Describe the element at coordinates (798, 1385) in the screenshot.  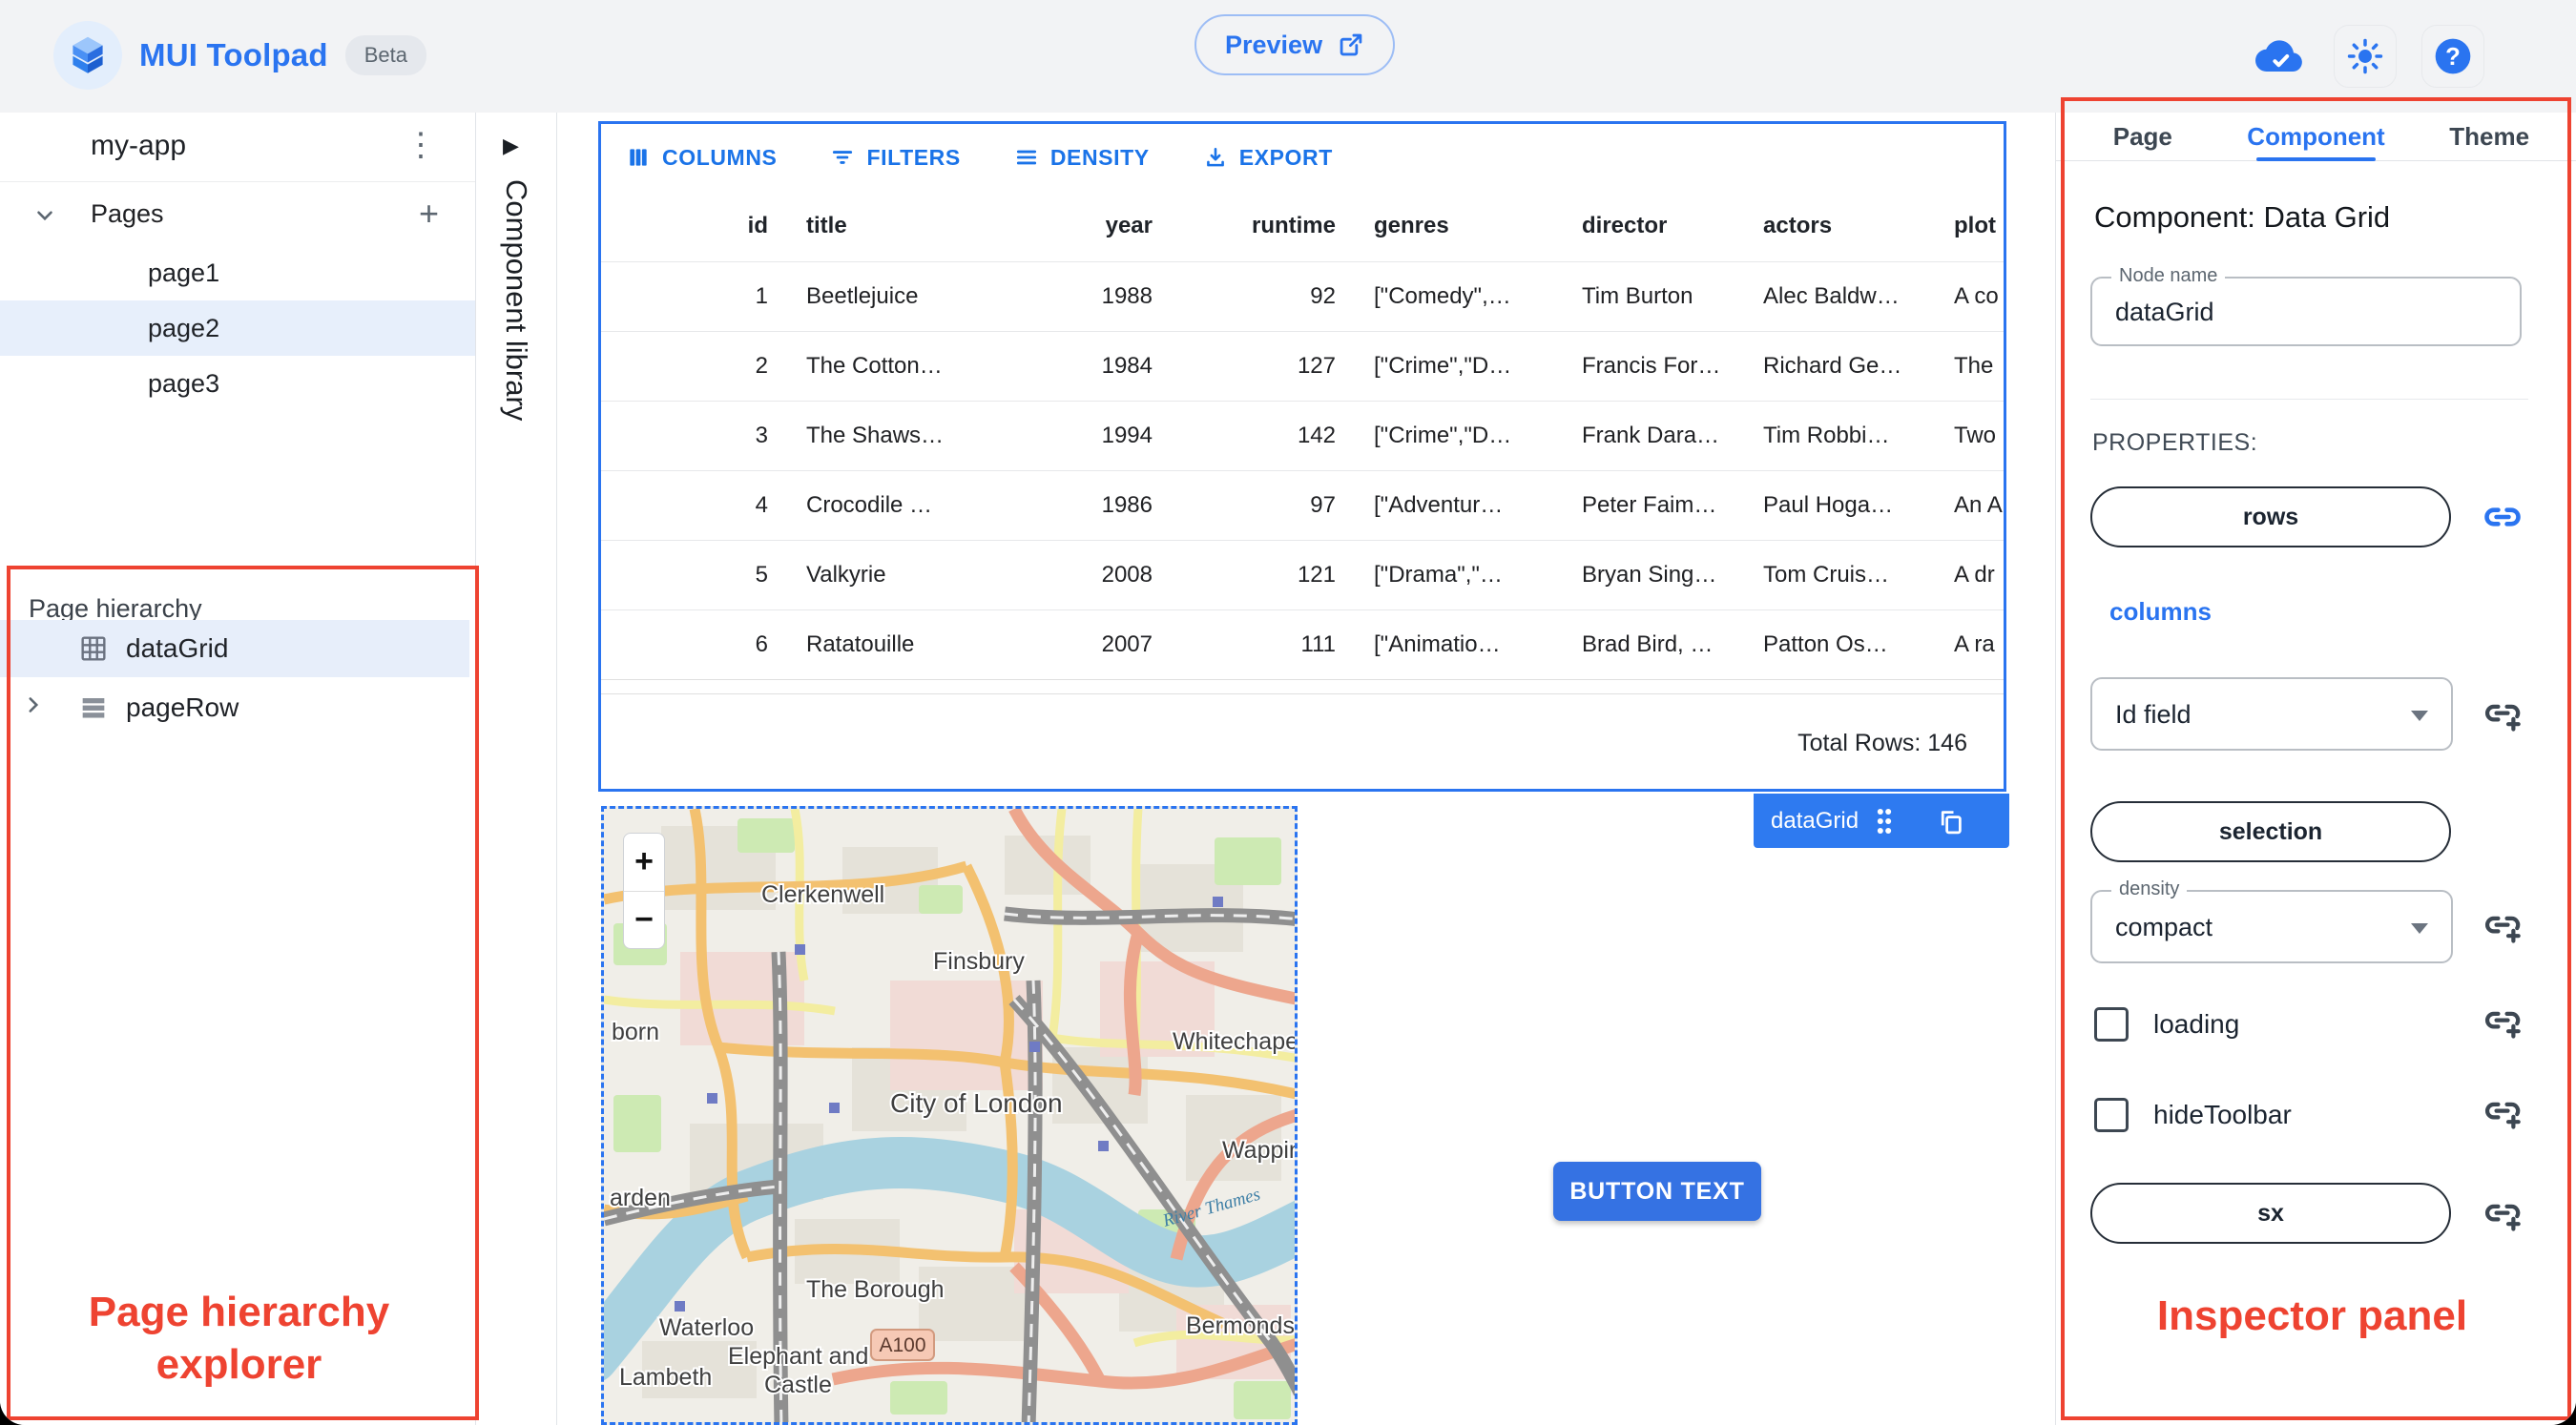
I see `svg-text: Castle` at that location.